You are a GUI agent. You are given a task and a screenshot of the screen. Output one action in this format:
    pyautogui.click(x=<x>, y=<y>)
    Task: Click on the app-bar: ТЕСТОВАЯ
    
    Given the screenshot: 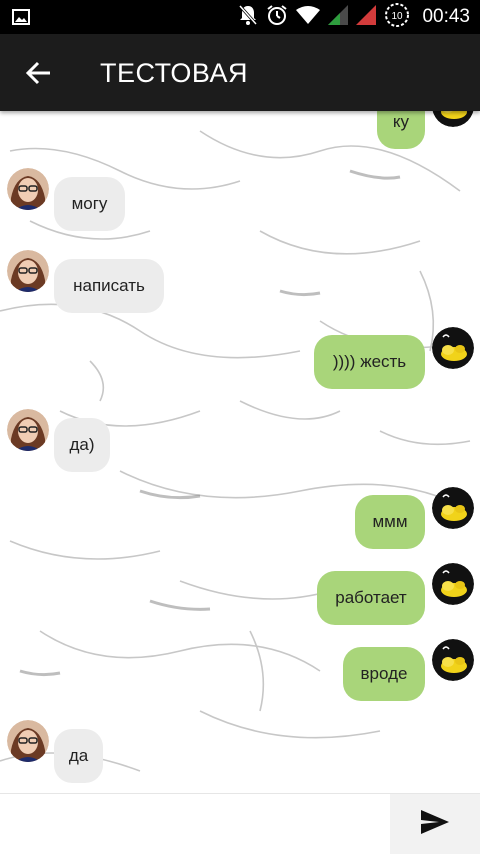 What is the action you would take?
    pyautogui.click(x=240, y=72)
    